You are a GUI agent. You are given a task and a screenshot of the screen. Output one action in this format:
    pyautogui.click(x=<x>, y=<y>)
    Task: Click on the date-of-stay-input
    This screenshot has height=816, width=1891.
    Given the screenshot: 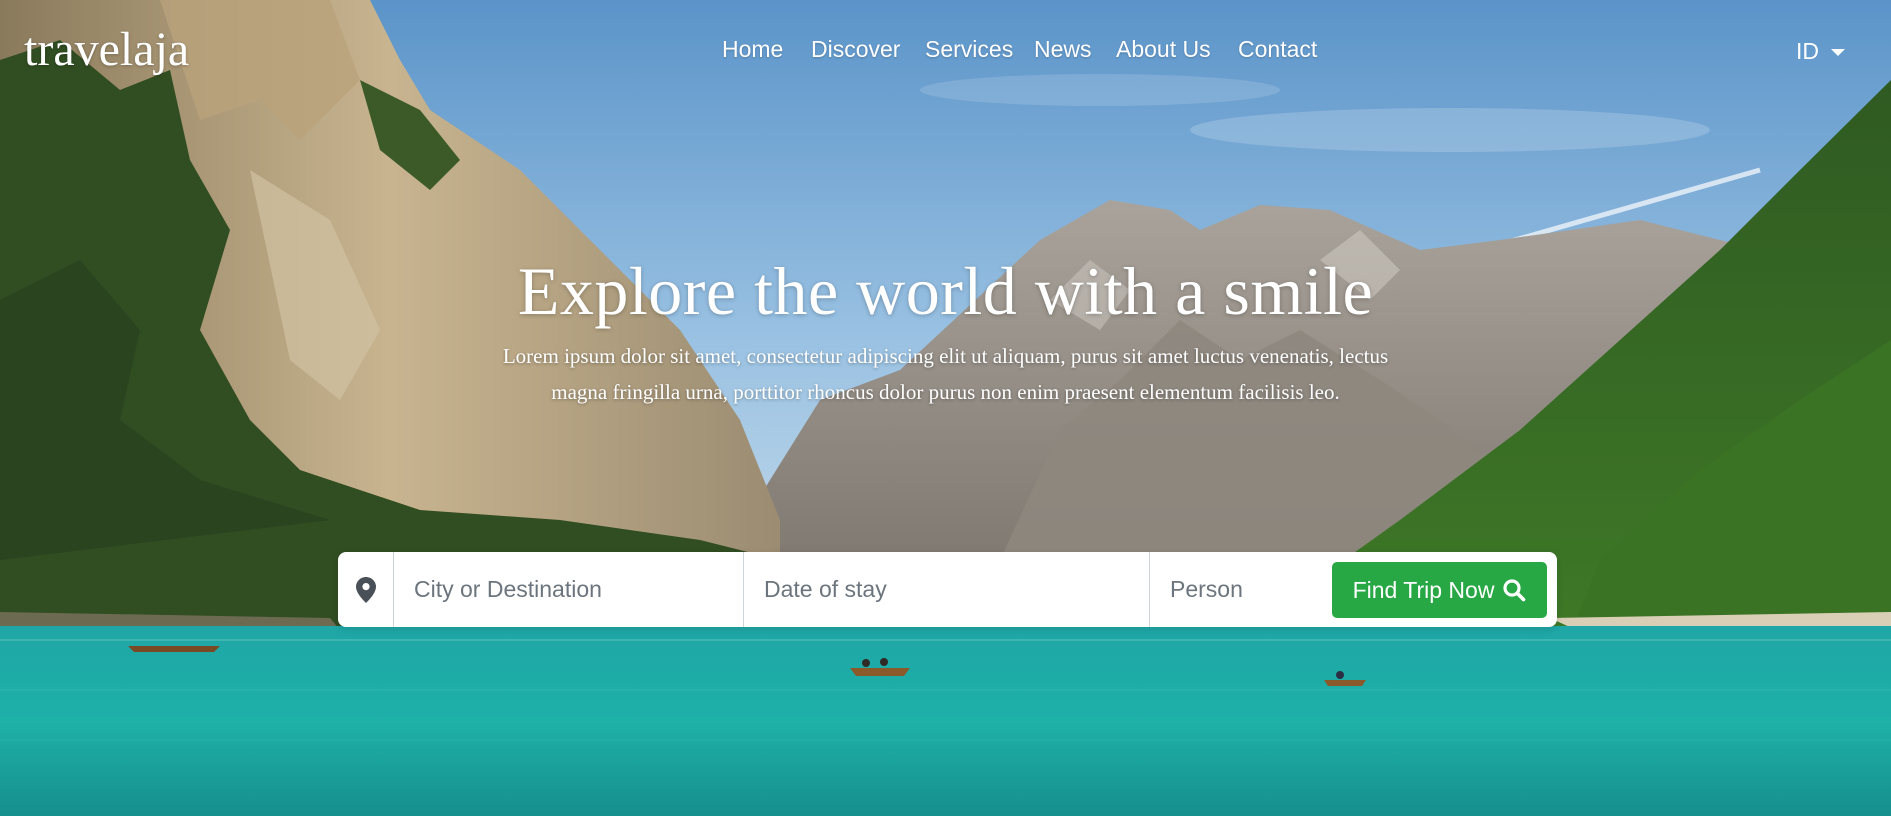 What is the action you would take?
    pyautogui.click(x=947, y=589)
    